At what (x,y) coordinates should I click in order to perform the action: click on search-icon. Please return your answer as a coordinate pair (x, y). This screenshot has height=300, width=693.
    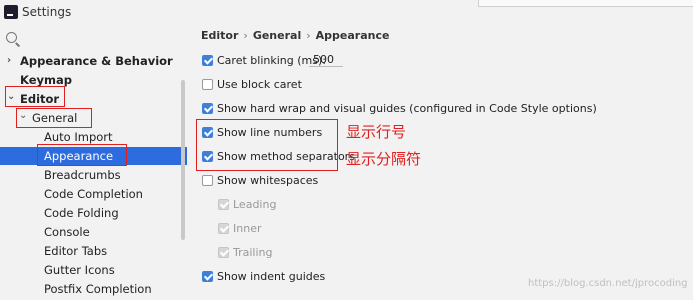
    Looking at the image, I should click on (11, 37).